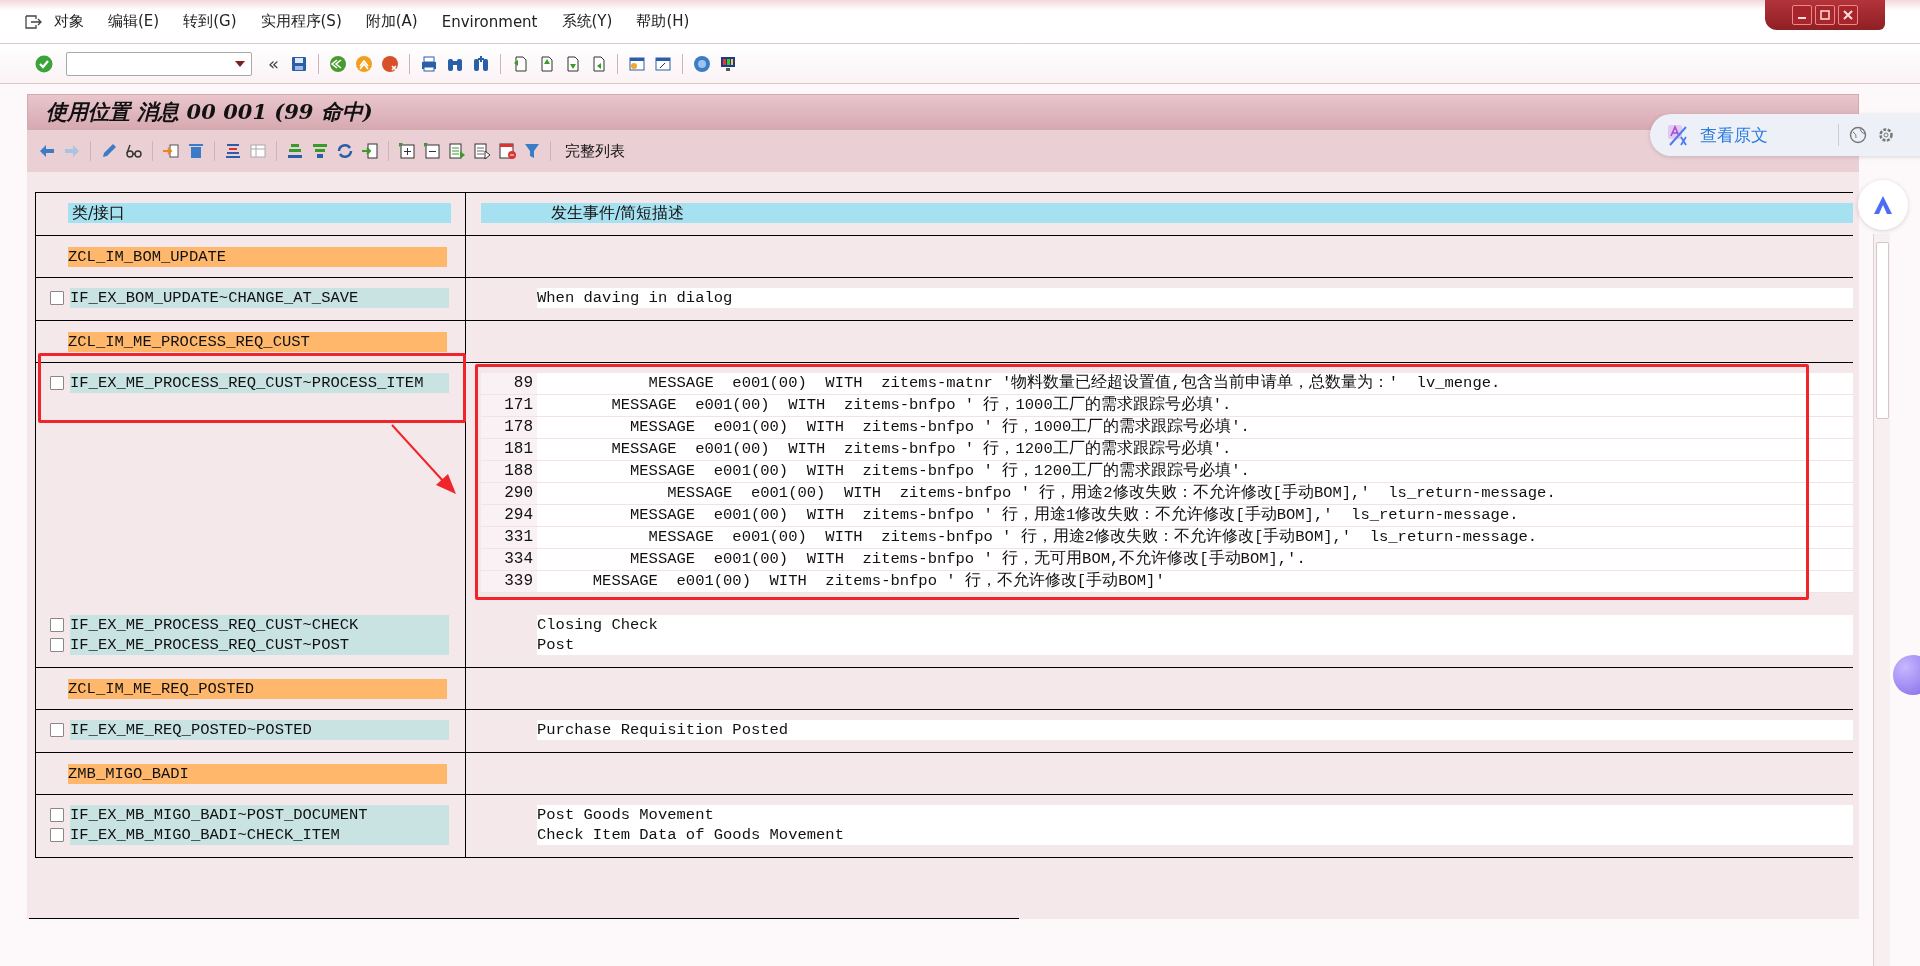  I want to click on class-name: ZCL_IM_ME_PROCESS_REQ_CUST, so click(257, 342).